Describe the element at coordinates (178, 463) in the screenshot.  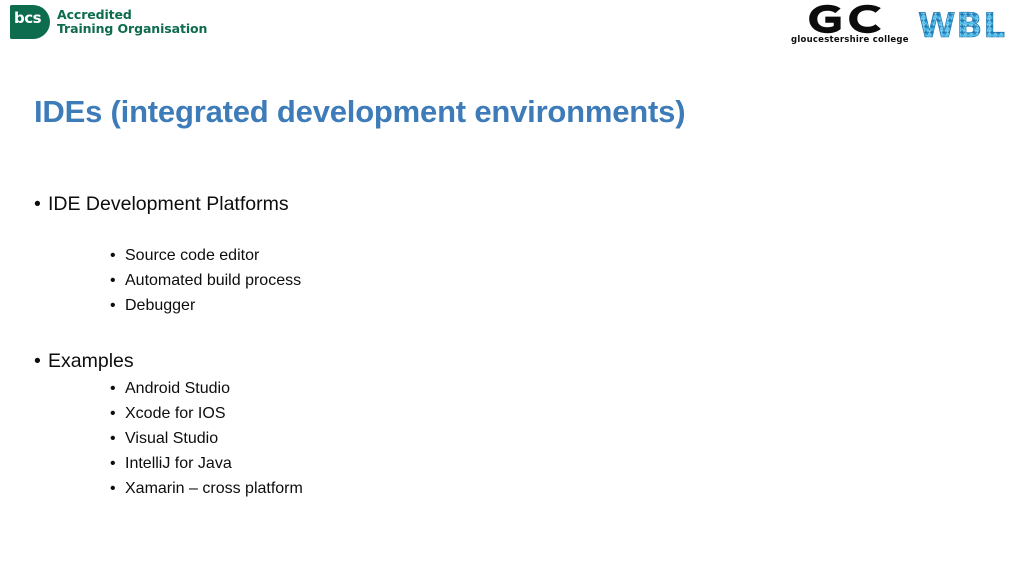
I see `list-item-label: IntelliJ for Java` at that location.